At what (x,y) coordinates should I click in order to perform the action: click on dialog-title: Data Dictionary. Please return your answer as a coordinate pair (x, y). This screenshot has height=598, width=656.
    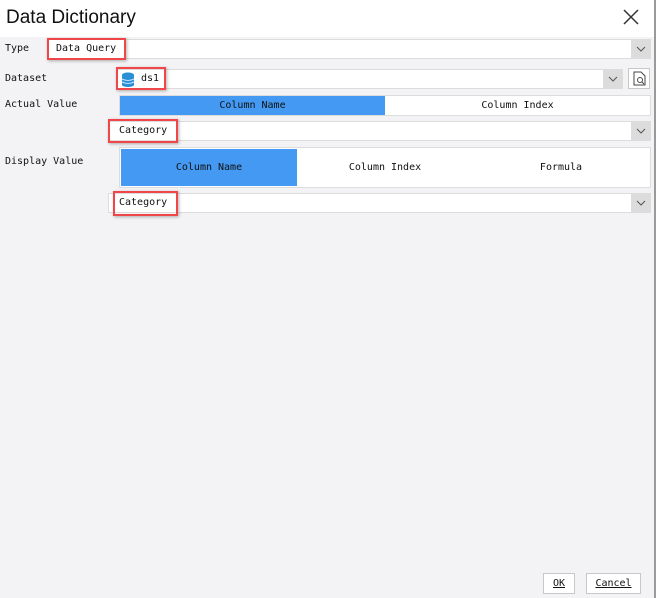
    Looking at the image, I should click on (71, 17).